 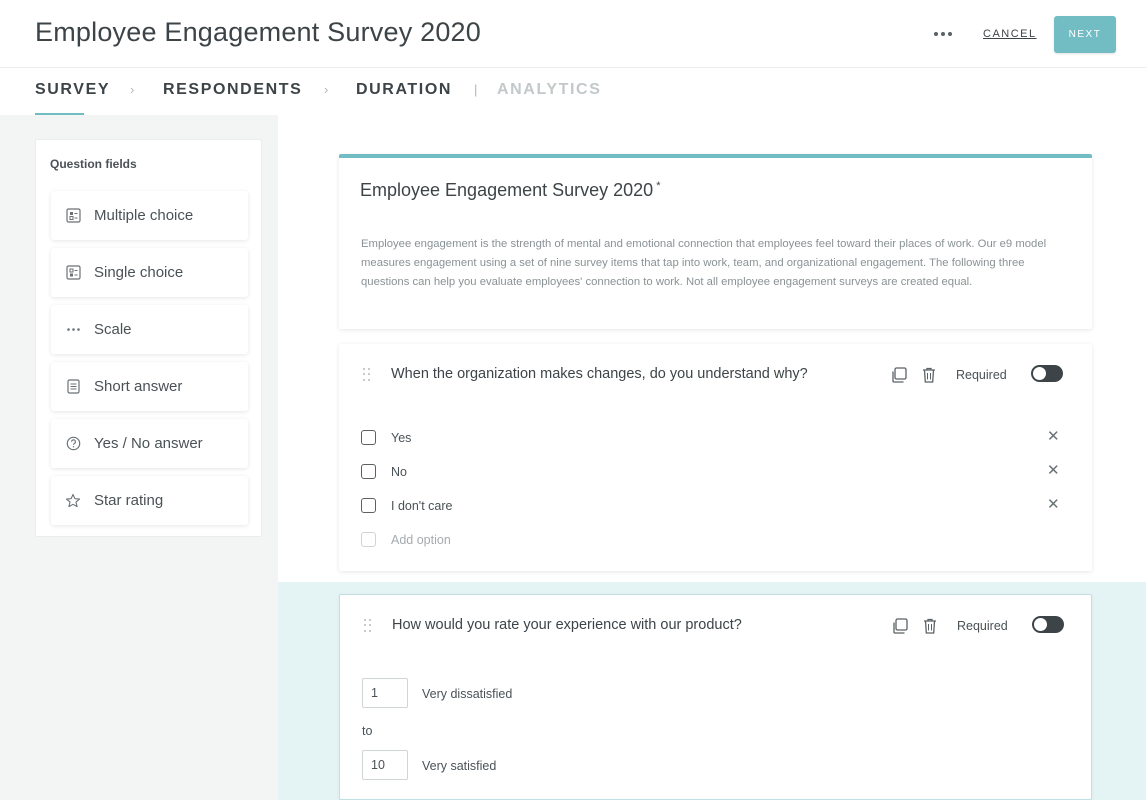 I want to click on option-label: Yes, so click(x=401, y=438).